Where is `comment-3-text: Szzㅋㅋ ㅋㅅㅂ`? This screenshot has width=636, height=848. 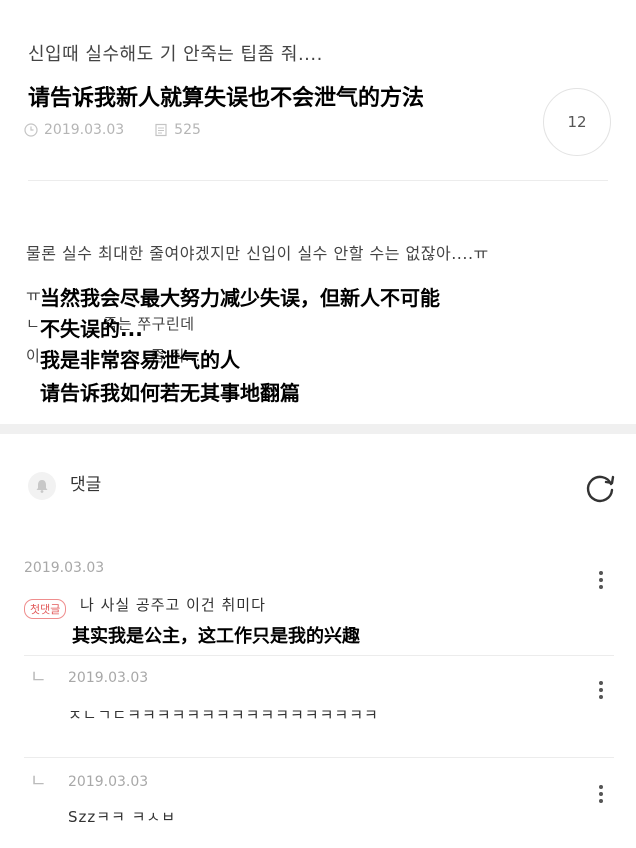 comment-3-text: Szzㅋㅋ ㅋㅅㅂ is located at coordinates (122, 817).